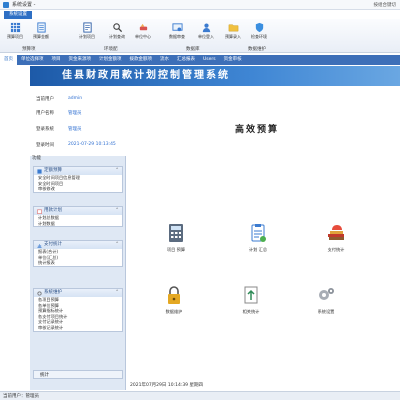 The width and height of the screenshot is (400, 400). I want to click on list-item: 统计报表, so click(78, 263).